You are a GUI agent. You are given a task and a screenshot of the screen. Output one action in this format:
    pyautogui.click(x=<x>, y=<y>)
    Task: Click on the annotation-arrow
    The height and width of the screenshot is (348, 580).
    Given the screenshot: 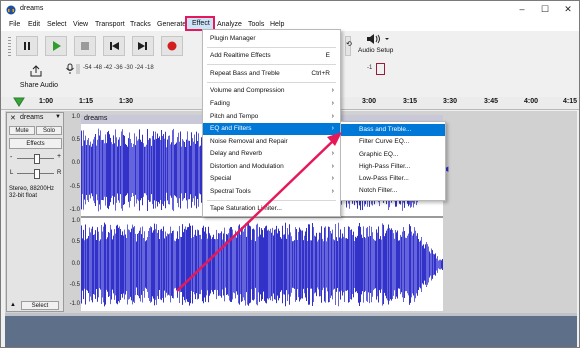 What is the action you would take?
    pyautogui.click(x=259, y=212)
    